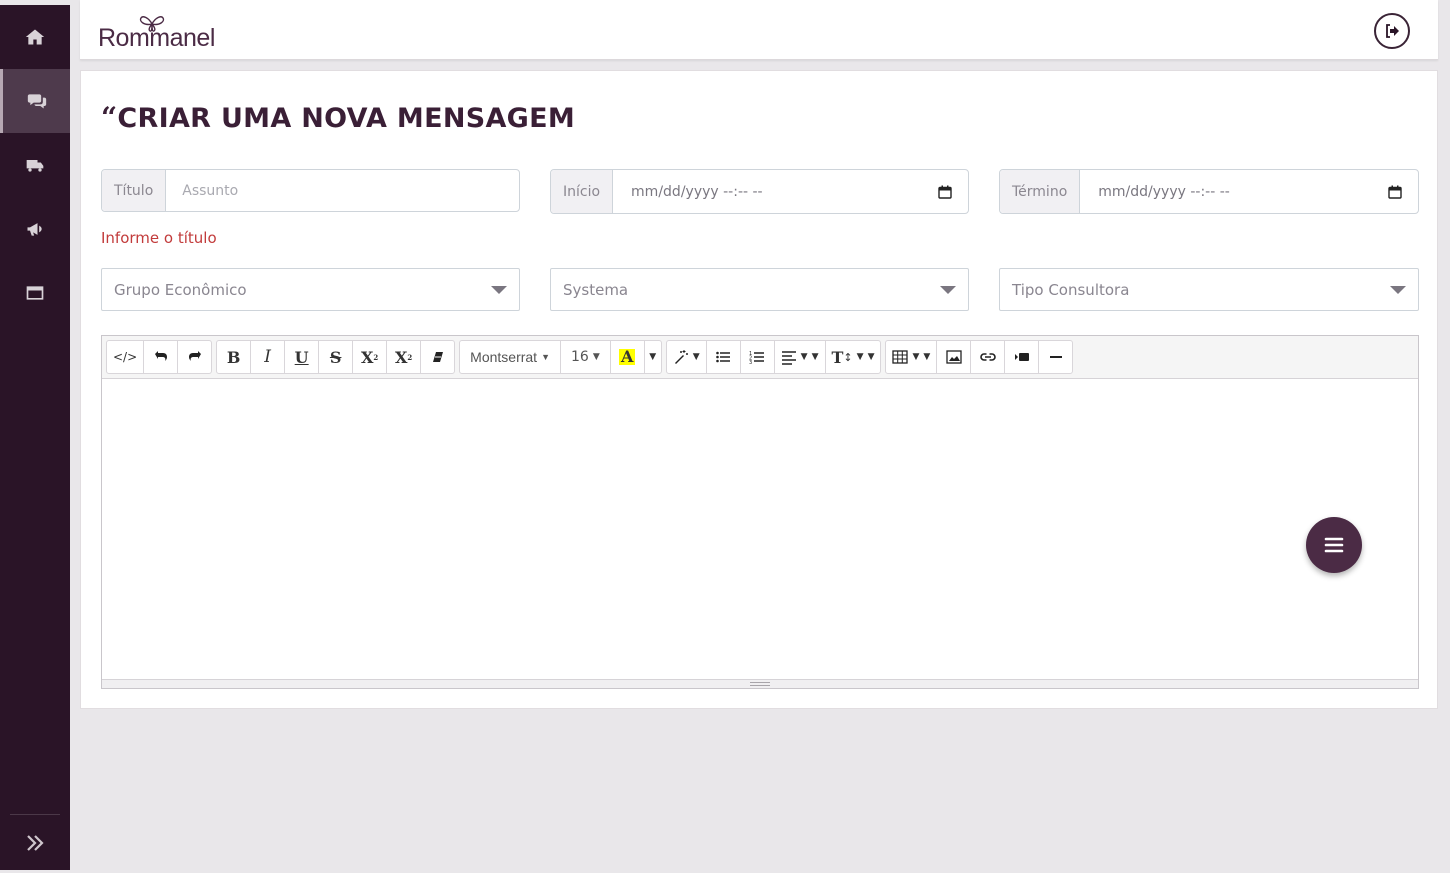 Image resolution: width=1450 pixels, height=873 pixels. I want to click on horizontal-rule-button, so click(1056, 357).